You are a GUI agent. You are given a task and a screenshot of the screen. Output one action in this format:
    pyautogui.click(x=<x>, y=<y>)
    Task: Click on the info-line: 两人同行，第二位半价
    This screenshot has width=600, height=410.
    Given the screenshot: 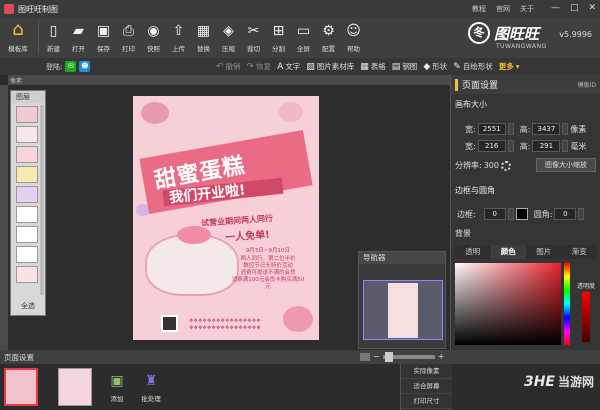 What is the action you would take?
    pyautogui.click(x=268, y=259)
    